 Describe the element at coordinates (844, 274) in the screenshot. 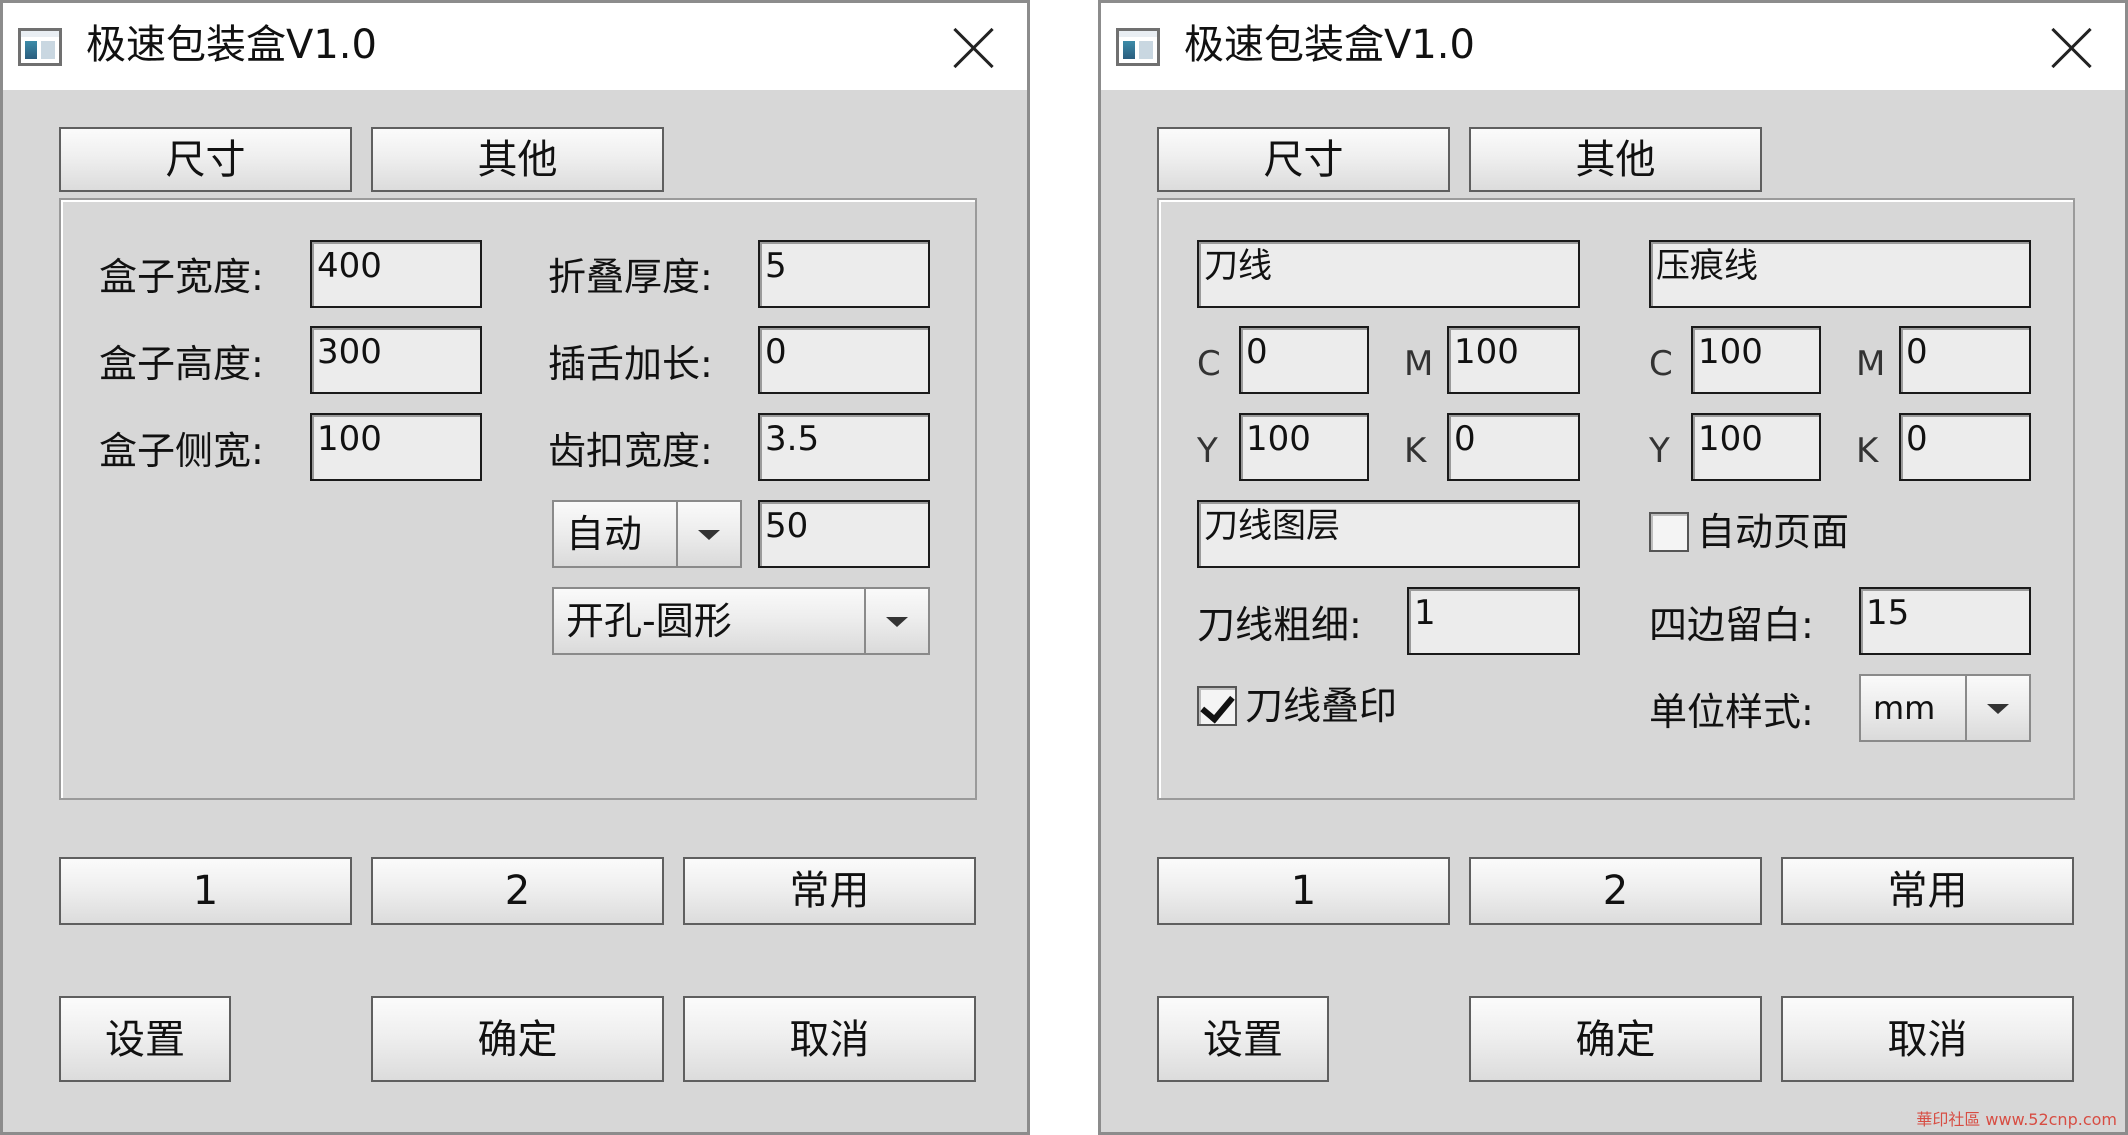

I see `fold-thickness-input: 5` at that location.